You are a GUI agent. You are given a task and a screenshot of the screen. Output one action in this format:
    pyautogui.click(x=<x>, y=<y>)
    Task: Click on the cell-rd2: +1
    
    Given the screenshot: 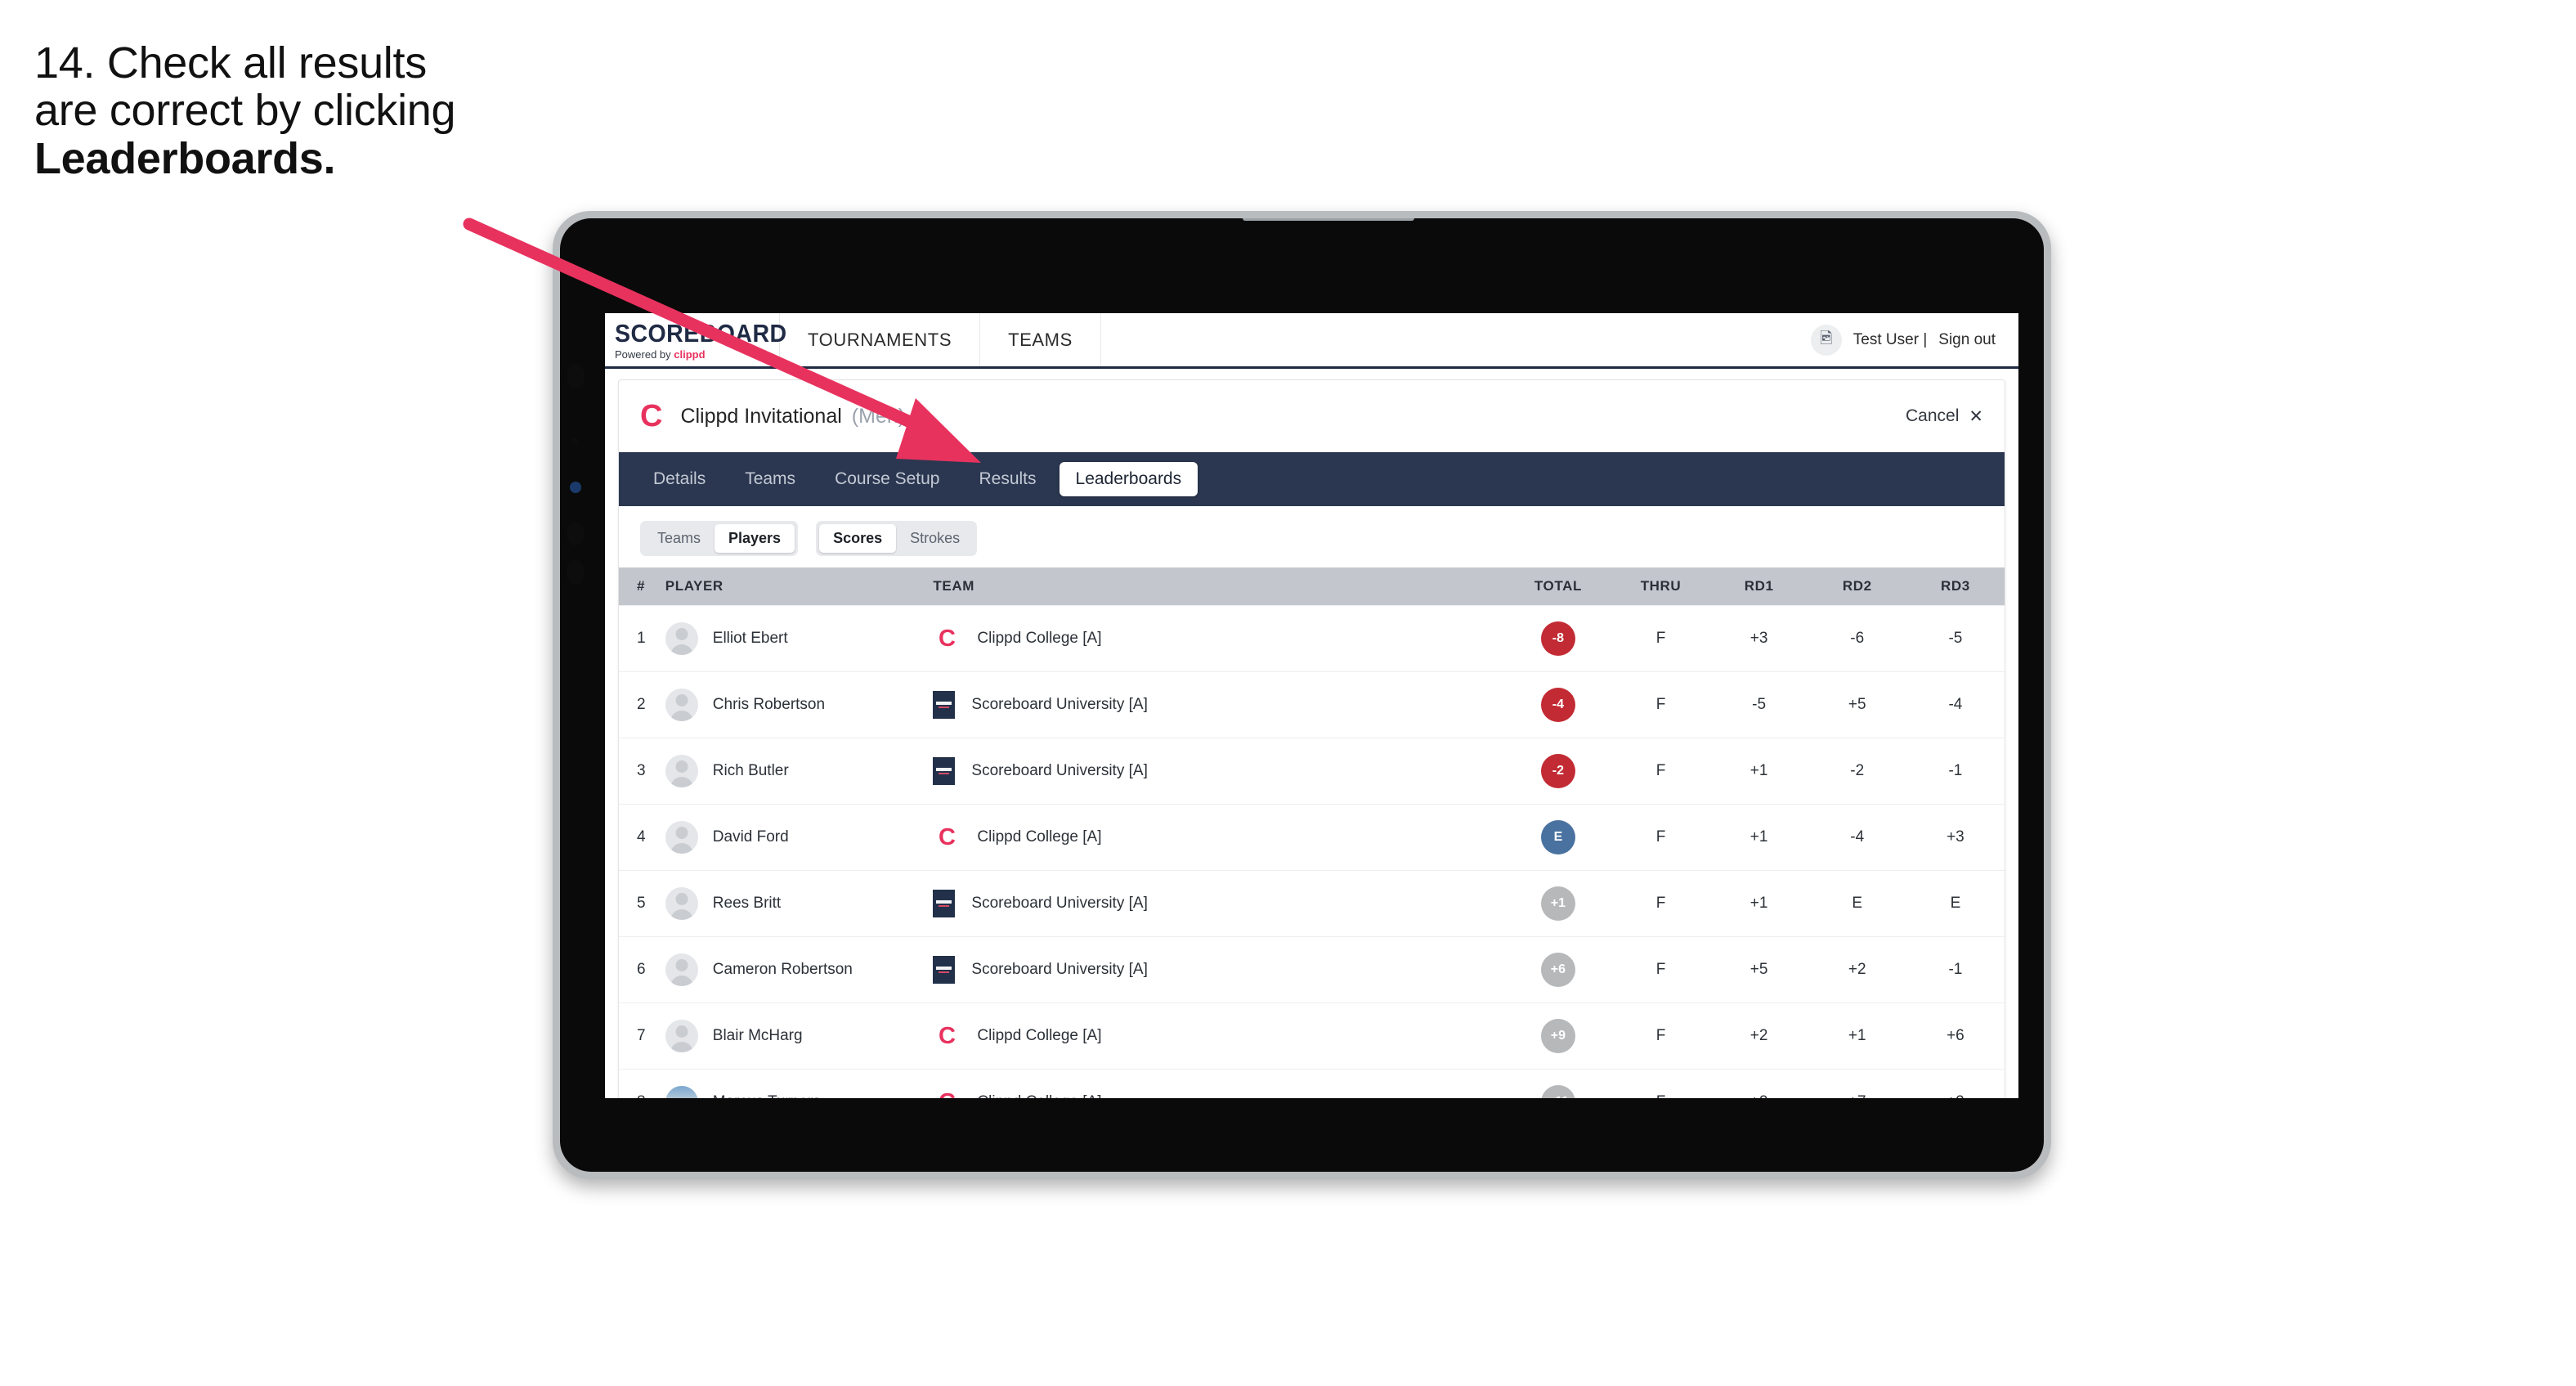 What is the action you would take?
    pyautogui.click(x=1857, y=1036)
    